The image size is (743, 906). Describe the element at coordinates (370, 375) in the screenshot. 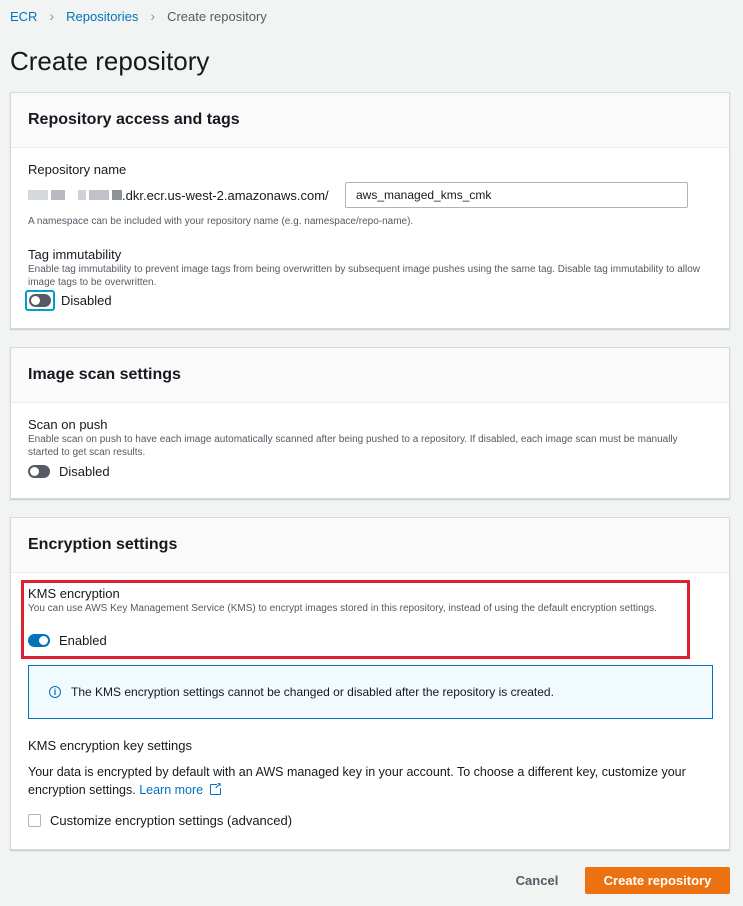

I see `panel-header: Image scan settings` at that location.